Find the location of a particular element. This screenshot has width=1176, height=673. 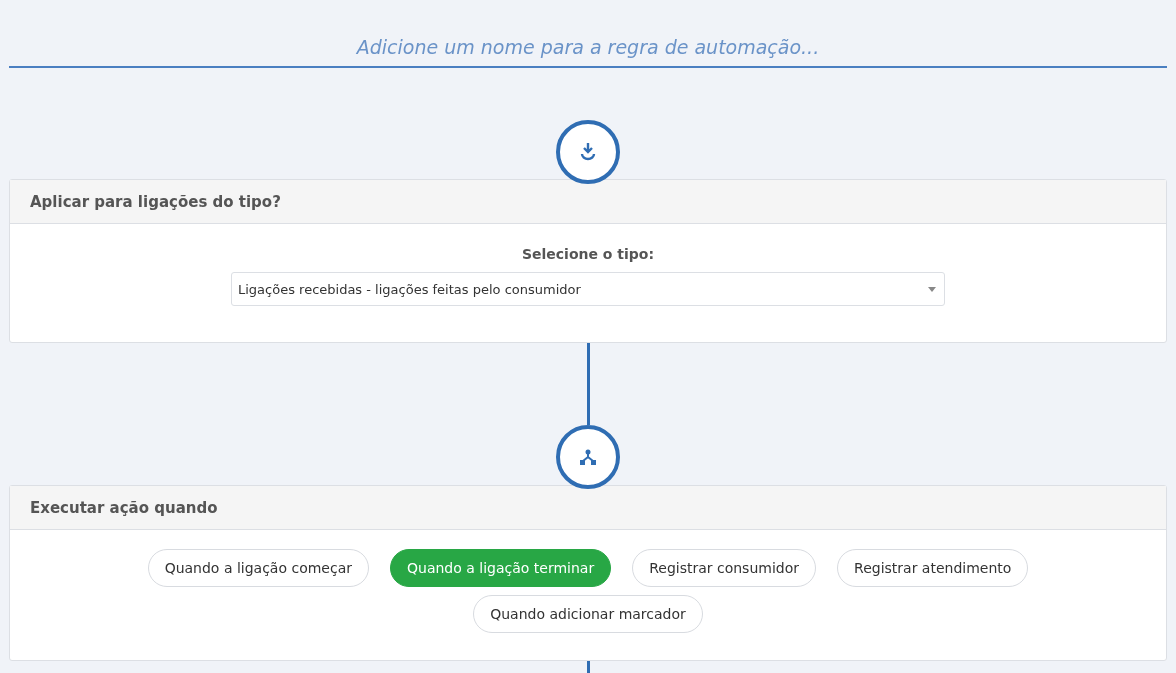

caret-icon is located at coordinates (932, 289).